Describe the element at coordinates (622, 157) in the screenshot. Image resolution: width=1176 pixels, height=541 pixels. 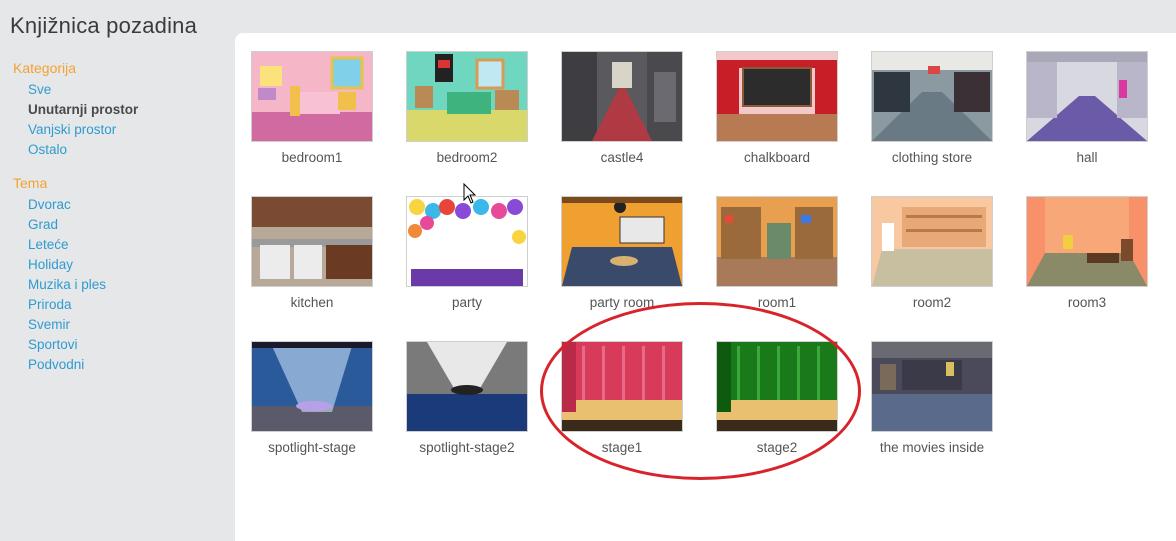
I see `backdrop-label: castle4` at that location.